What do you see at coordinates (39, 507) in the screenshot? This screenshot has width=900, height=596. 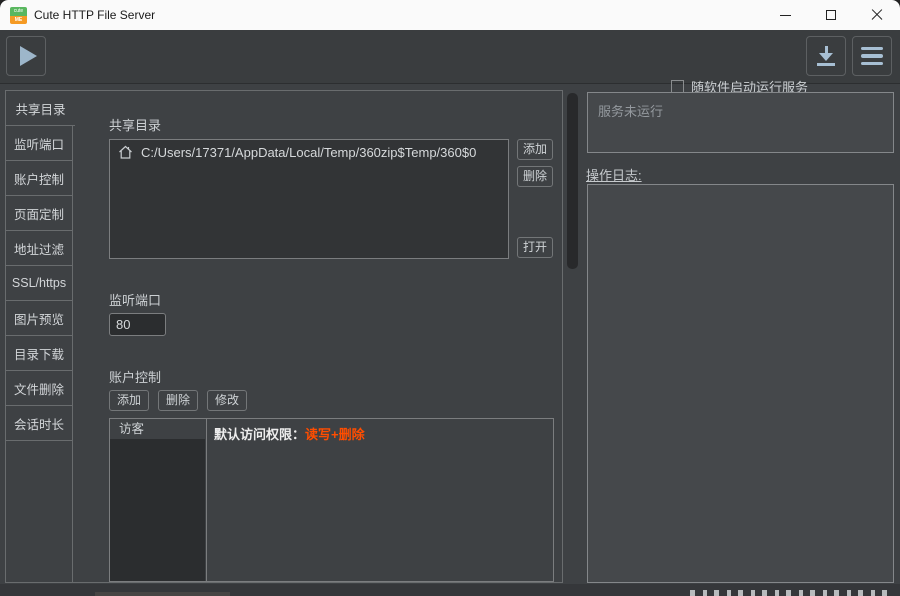 I see `tabbar-empty-area` at bounding box center [39, 507].